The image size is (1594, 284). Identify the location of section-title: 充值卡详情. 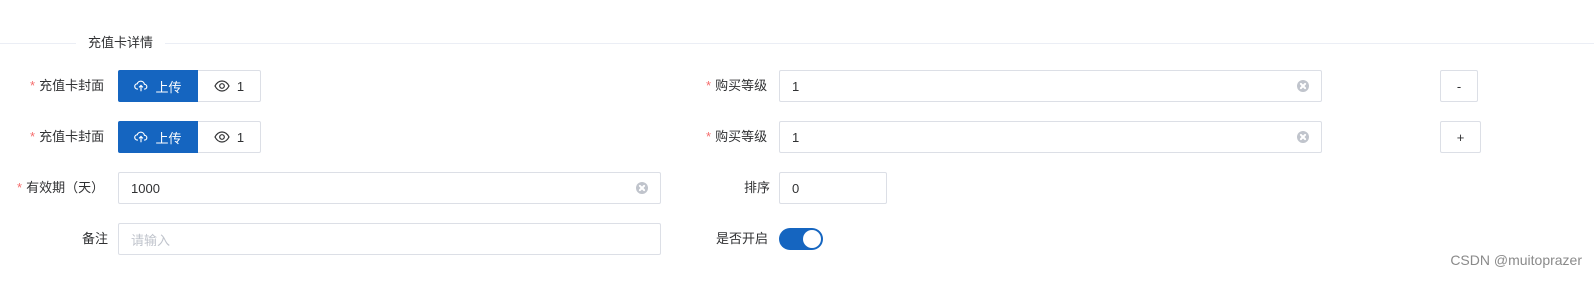
(121, 43).